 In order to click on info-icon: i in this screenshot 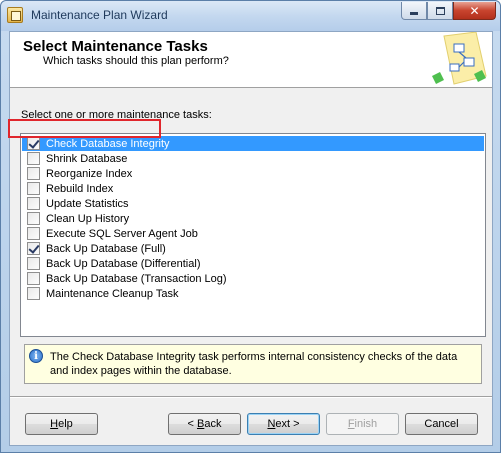, I will do `click(36, 356)`.